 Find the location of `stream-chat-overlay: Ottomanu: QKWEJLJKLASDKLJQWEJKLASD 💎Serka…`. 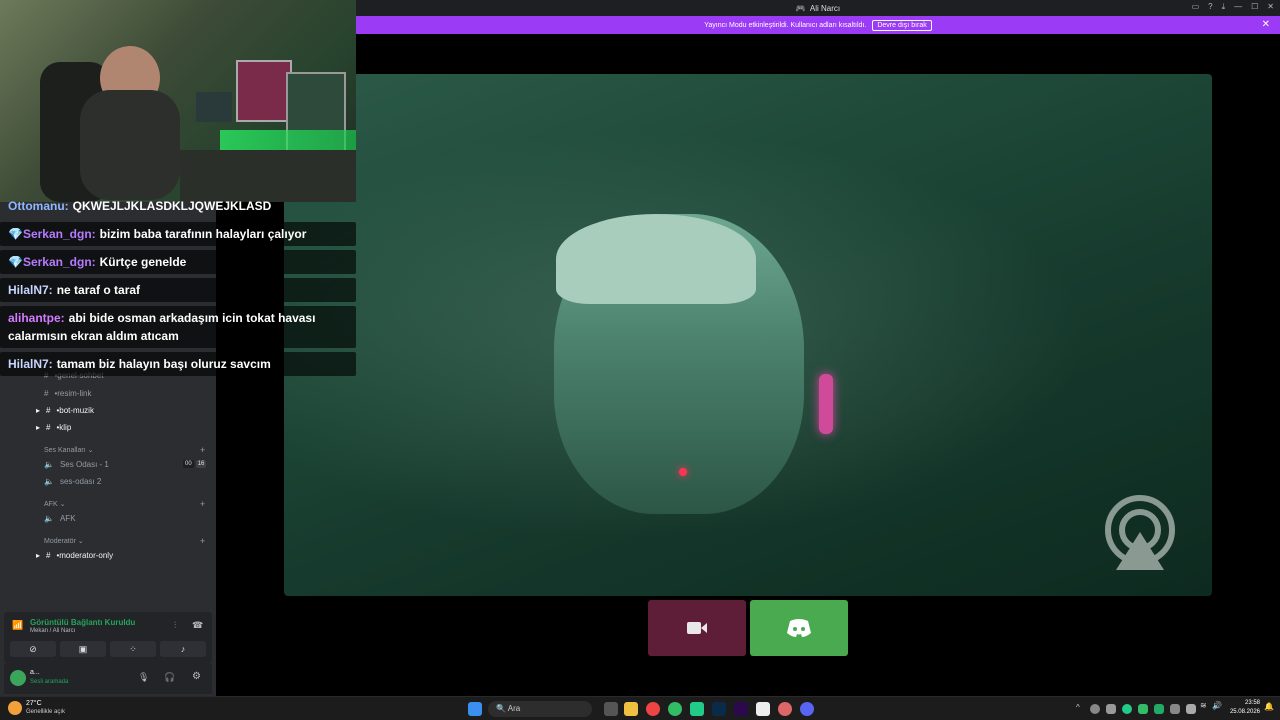

stream-chat-overlay: Ottomanu: QKWEJLJKLASDKLJQWEJKLASD 💎Serka… is located at coordinates (178, 288).